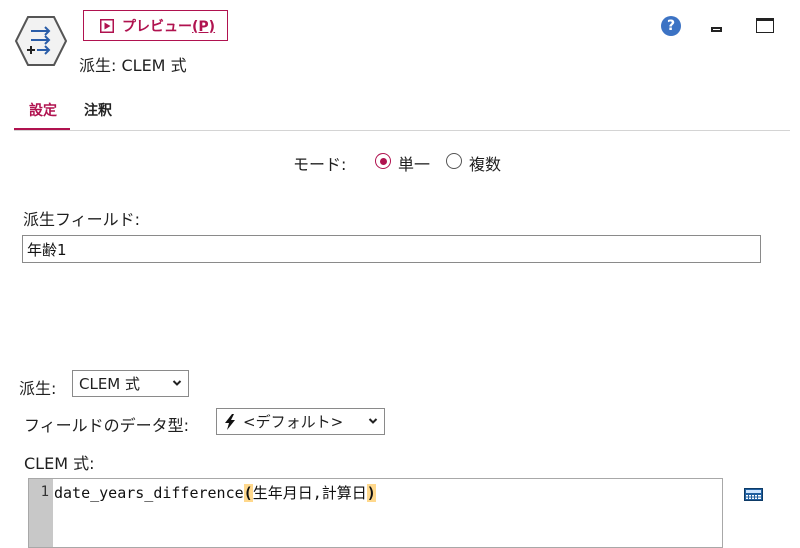  What do you see at coordinates (320, 164) in the screenshot?
I see `mode-label: モード:` at bounding box center [320, 164].